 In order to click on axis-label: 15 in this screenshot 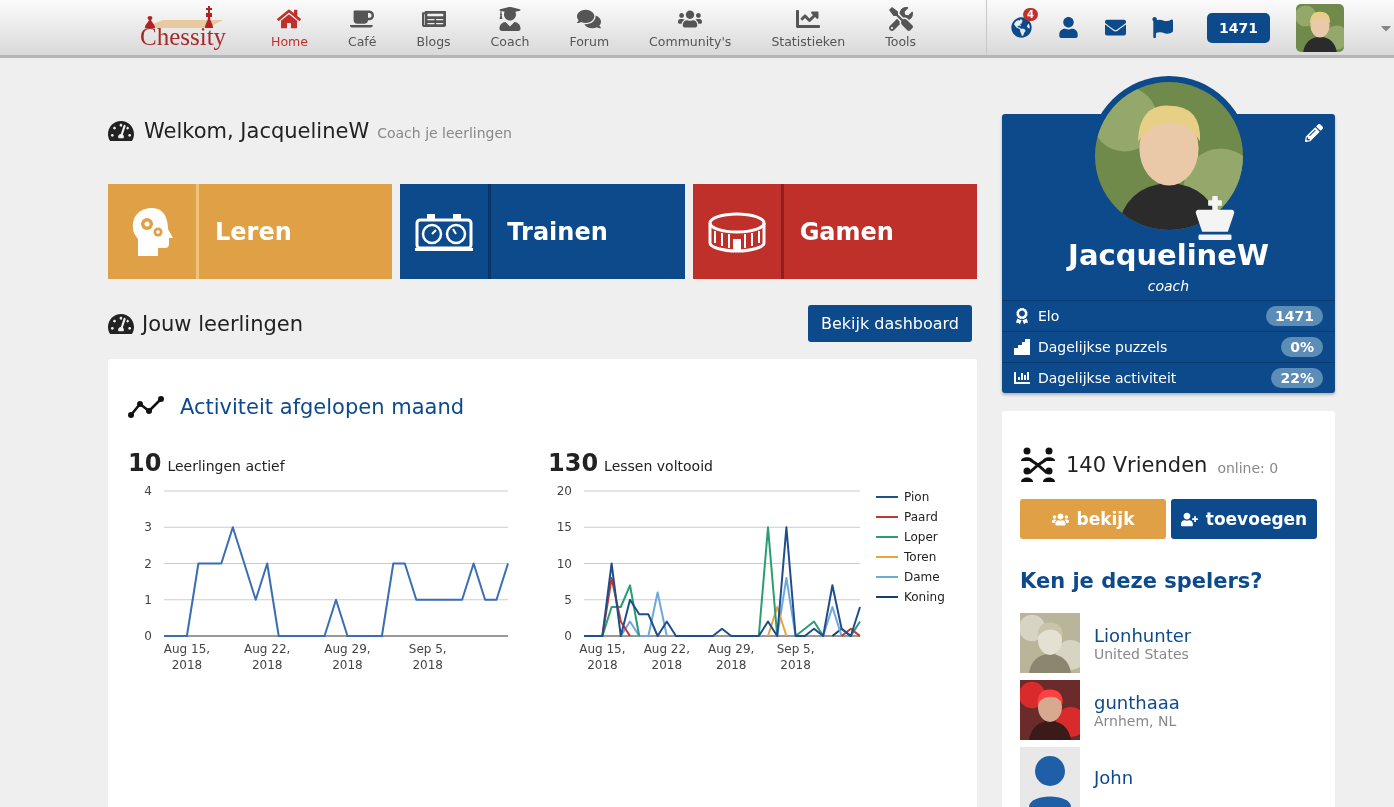, I will do `click(564, 527)`.